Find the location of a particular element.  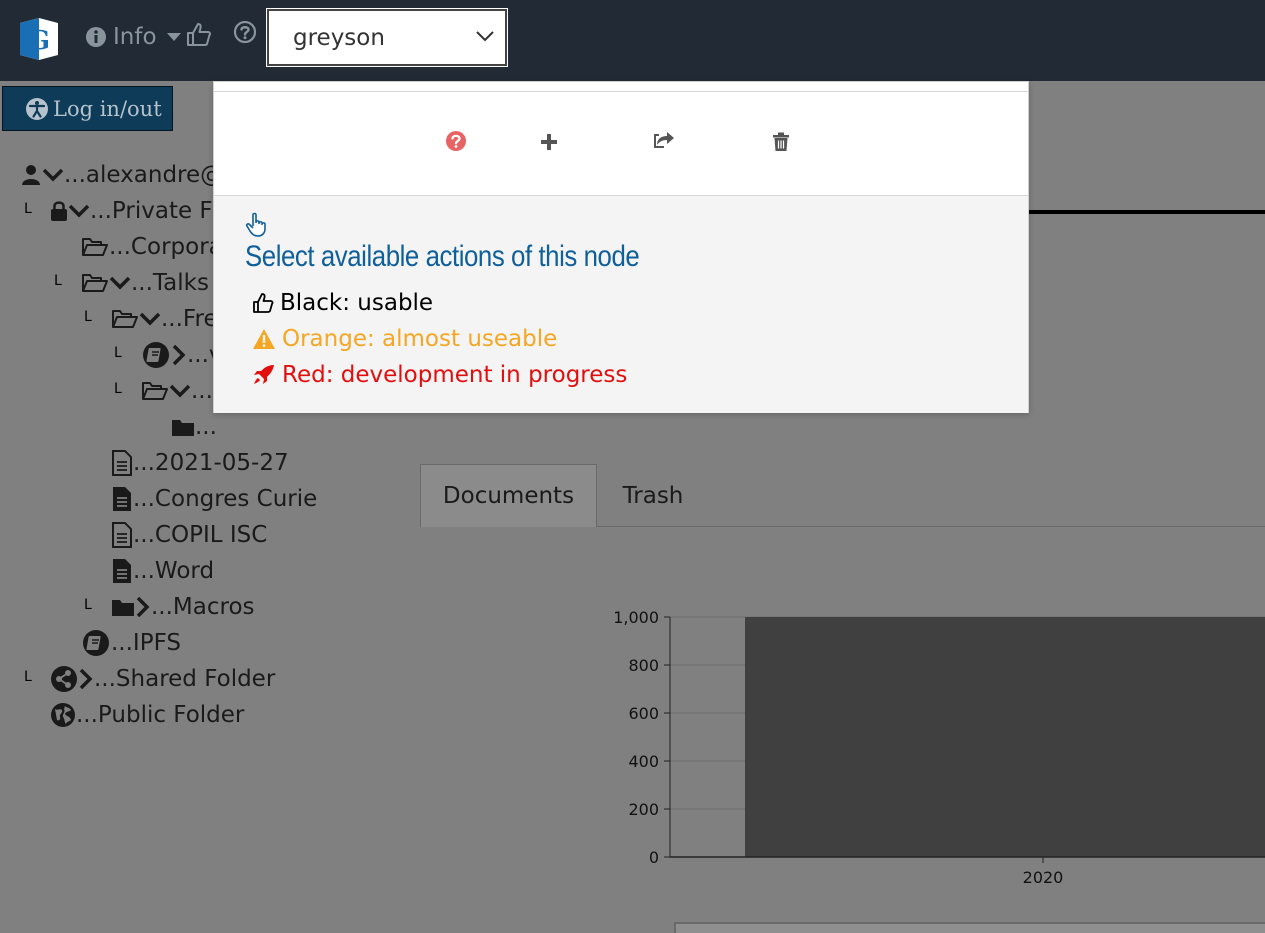

legend-usable-text: Black: usable is located at coordinates (357, 303).